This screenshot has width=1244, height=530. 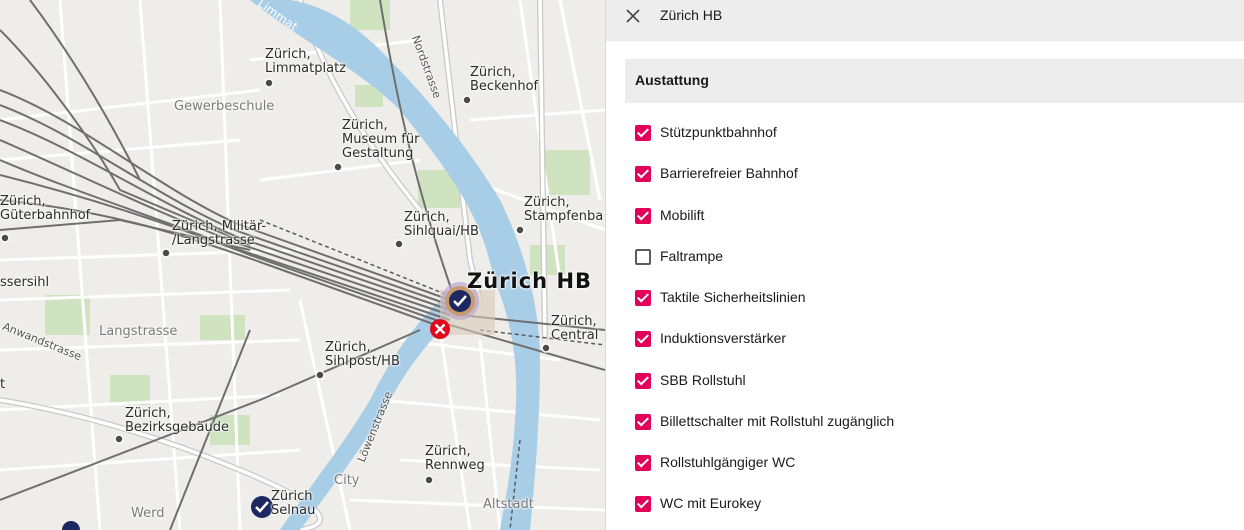 I want to click on map-label: Zürich, Central, so click(x=575, y=328).